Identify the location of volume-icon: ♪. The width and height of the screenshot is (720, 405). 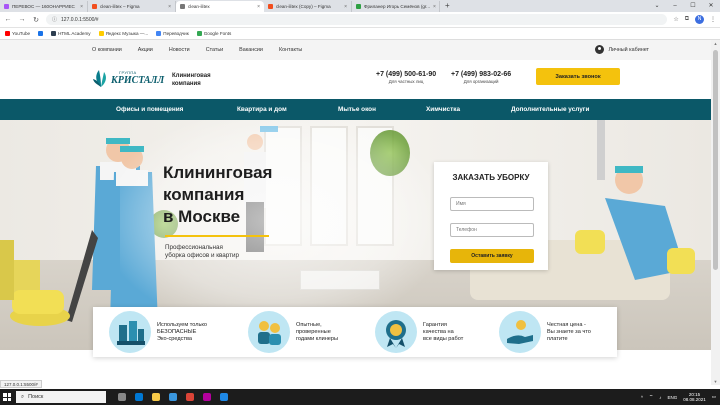
(660, 397).